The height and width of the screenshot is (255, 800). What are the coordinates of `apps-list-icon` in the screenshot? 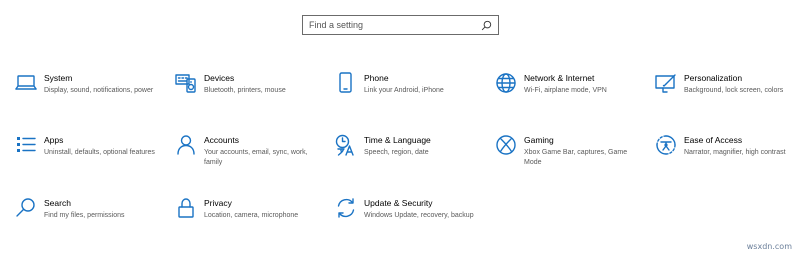 It's located at (26, 145).